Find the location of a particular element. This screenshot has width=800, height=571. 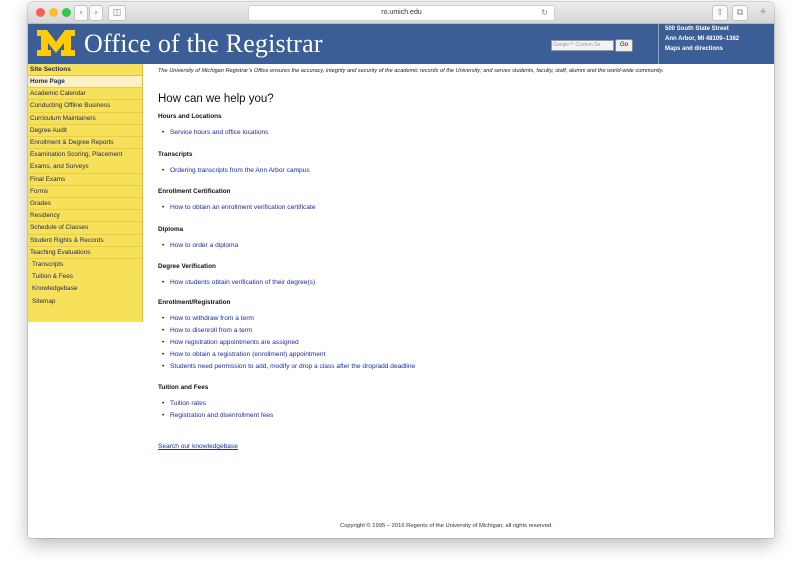

sidebar-item-student-rights-records: Student Rights & Records is located at coordinates (85, 241).